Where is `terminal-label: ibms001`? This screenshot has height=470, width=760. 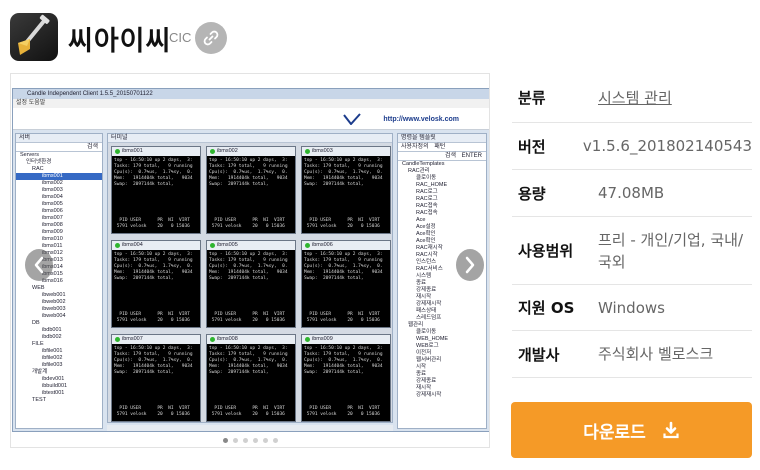 terminal-label: ibms001 is located at coordinates (132, 151).